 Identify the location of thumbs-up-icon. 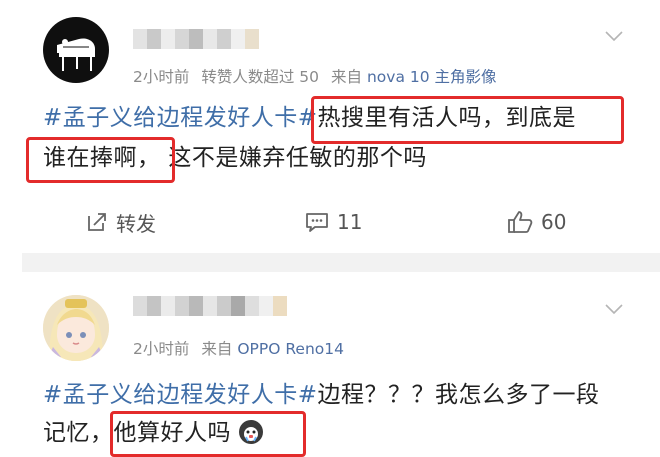
(520, 222).